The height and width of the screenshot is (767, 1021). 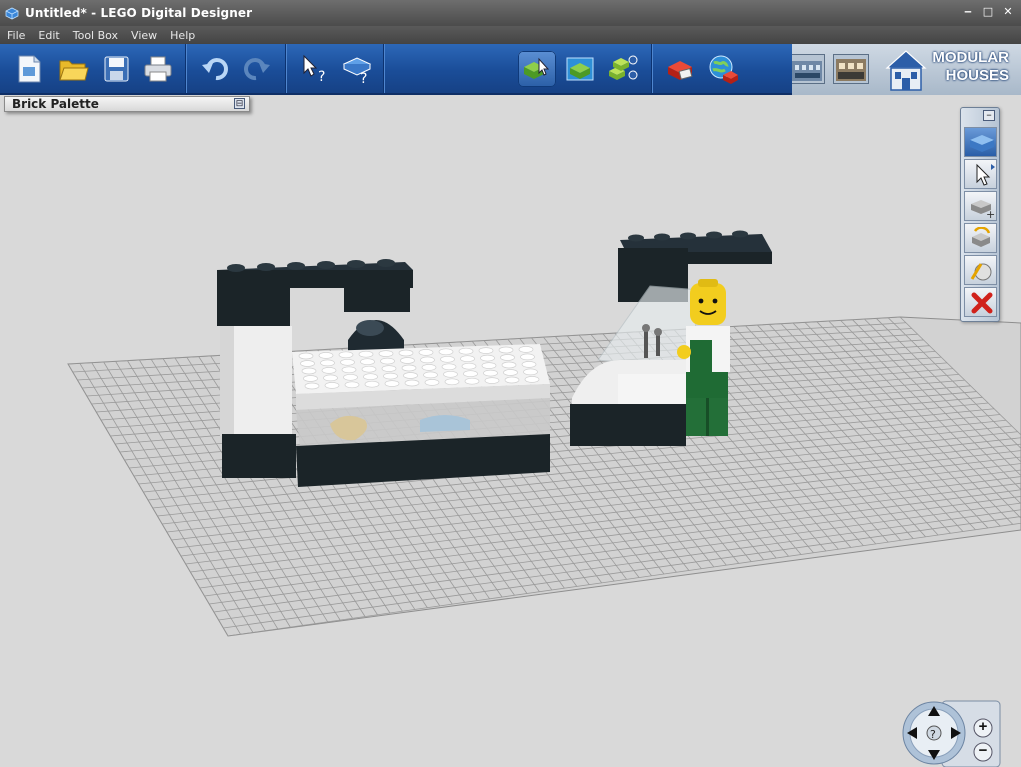 I want to click on select-help-icon: ?, so click(x=314, y=69).